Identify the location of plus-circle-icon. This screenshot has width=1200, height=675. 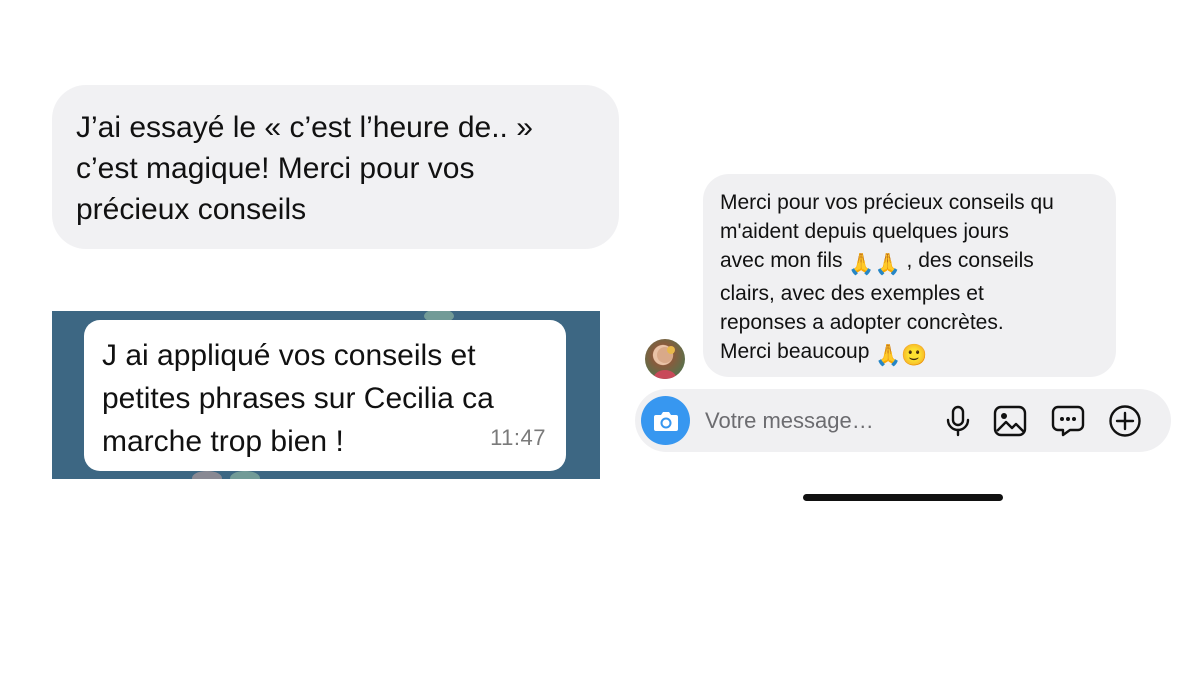
(1125, 421).